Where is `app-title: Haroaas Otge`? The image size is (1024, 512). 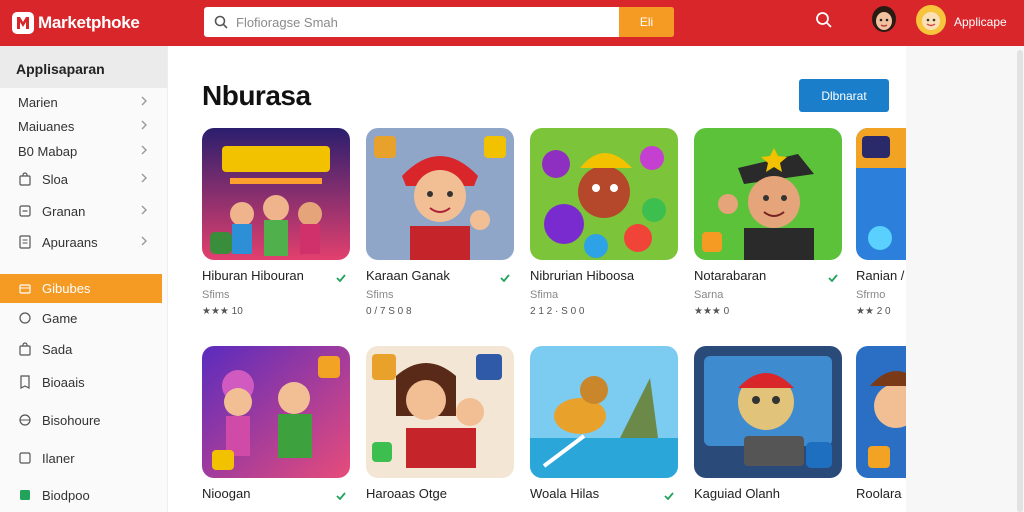 app-title: Haroaas Otge is located at coordinates (441, 493).